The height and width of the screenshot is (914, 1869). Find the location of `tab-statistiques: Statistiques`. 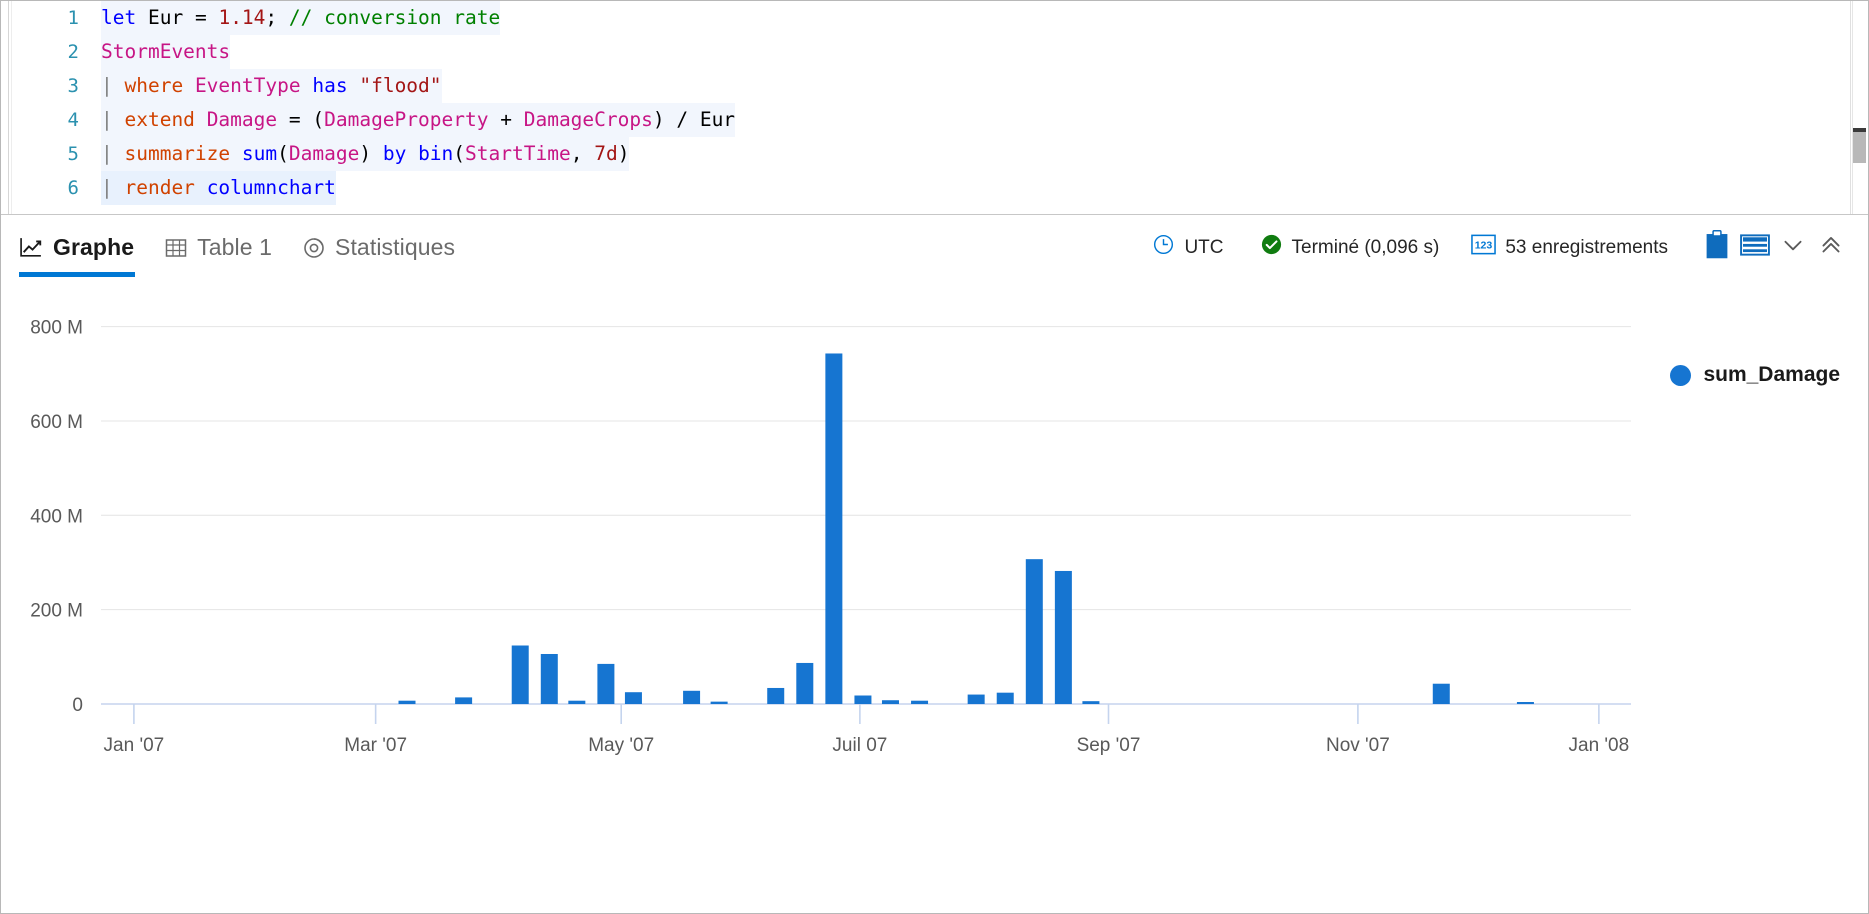

tab-statistiques: Statistiques is located at coordinates (378, 247).